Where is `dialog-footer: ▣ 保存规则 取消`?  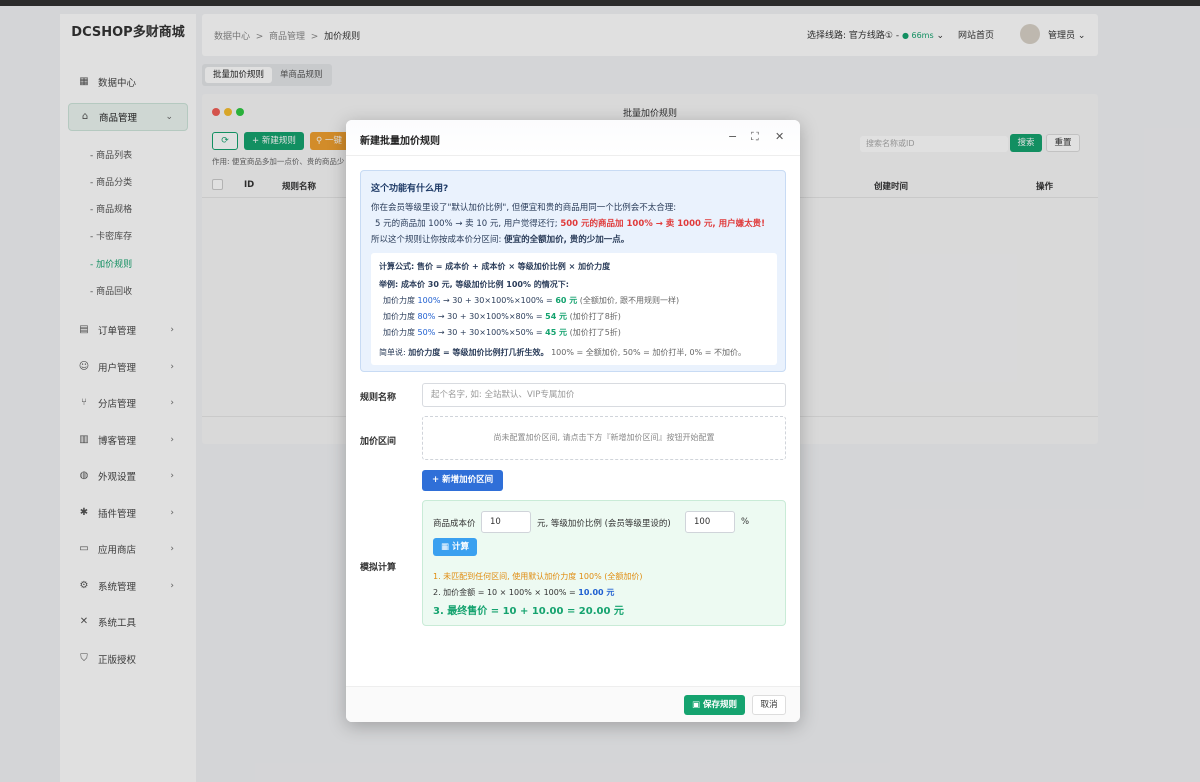
dialog-footer: ▣ 保存规则 取消 is located at coordinates (573, 704).